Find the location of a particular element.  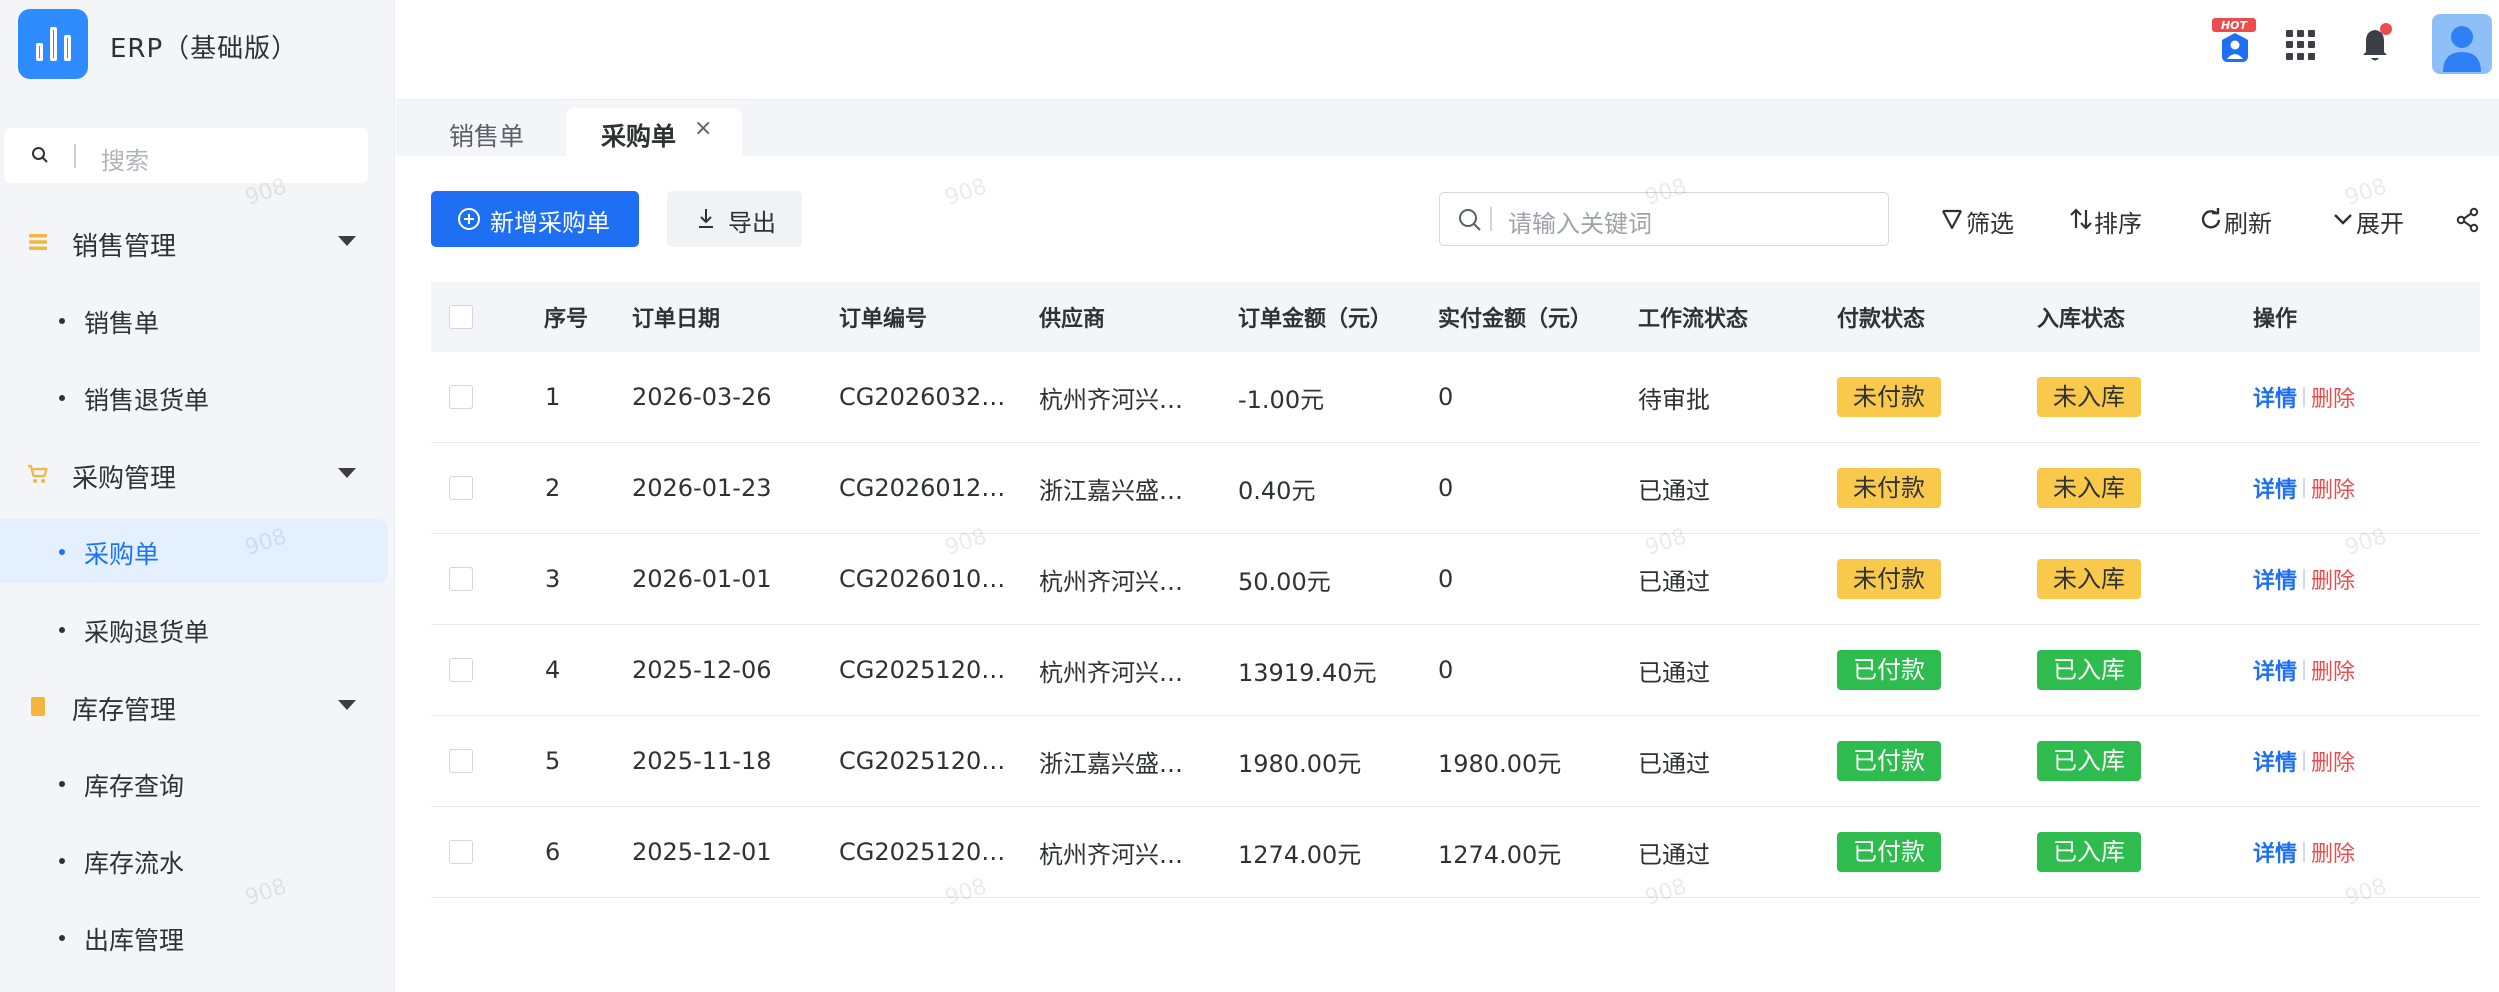

cell-no: 6 is located at coordinates (553, 852).